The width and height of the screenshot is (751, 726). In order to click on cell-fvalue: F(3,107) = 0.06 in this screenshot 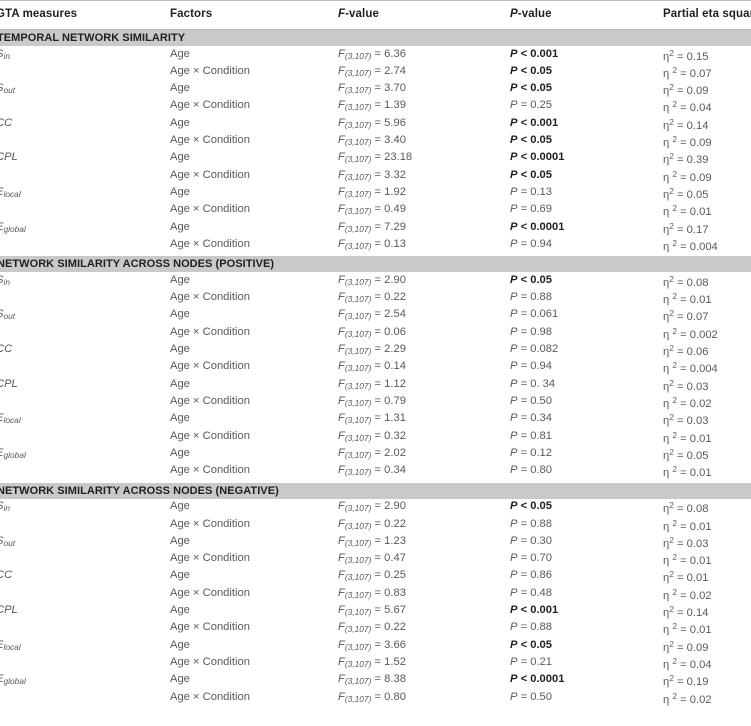, I will do `click(372, 332)`.